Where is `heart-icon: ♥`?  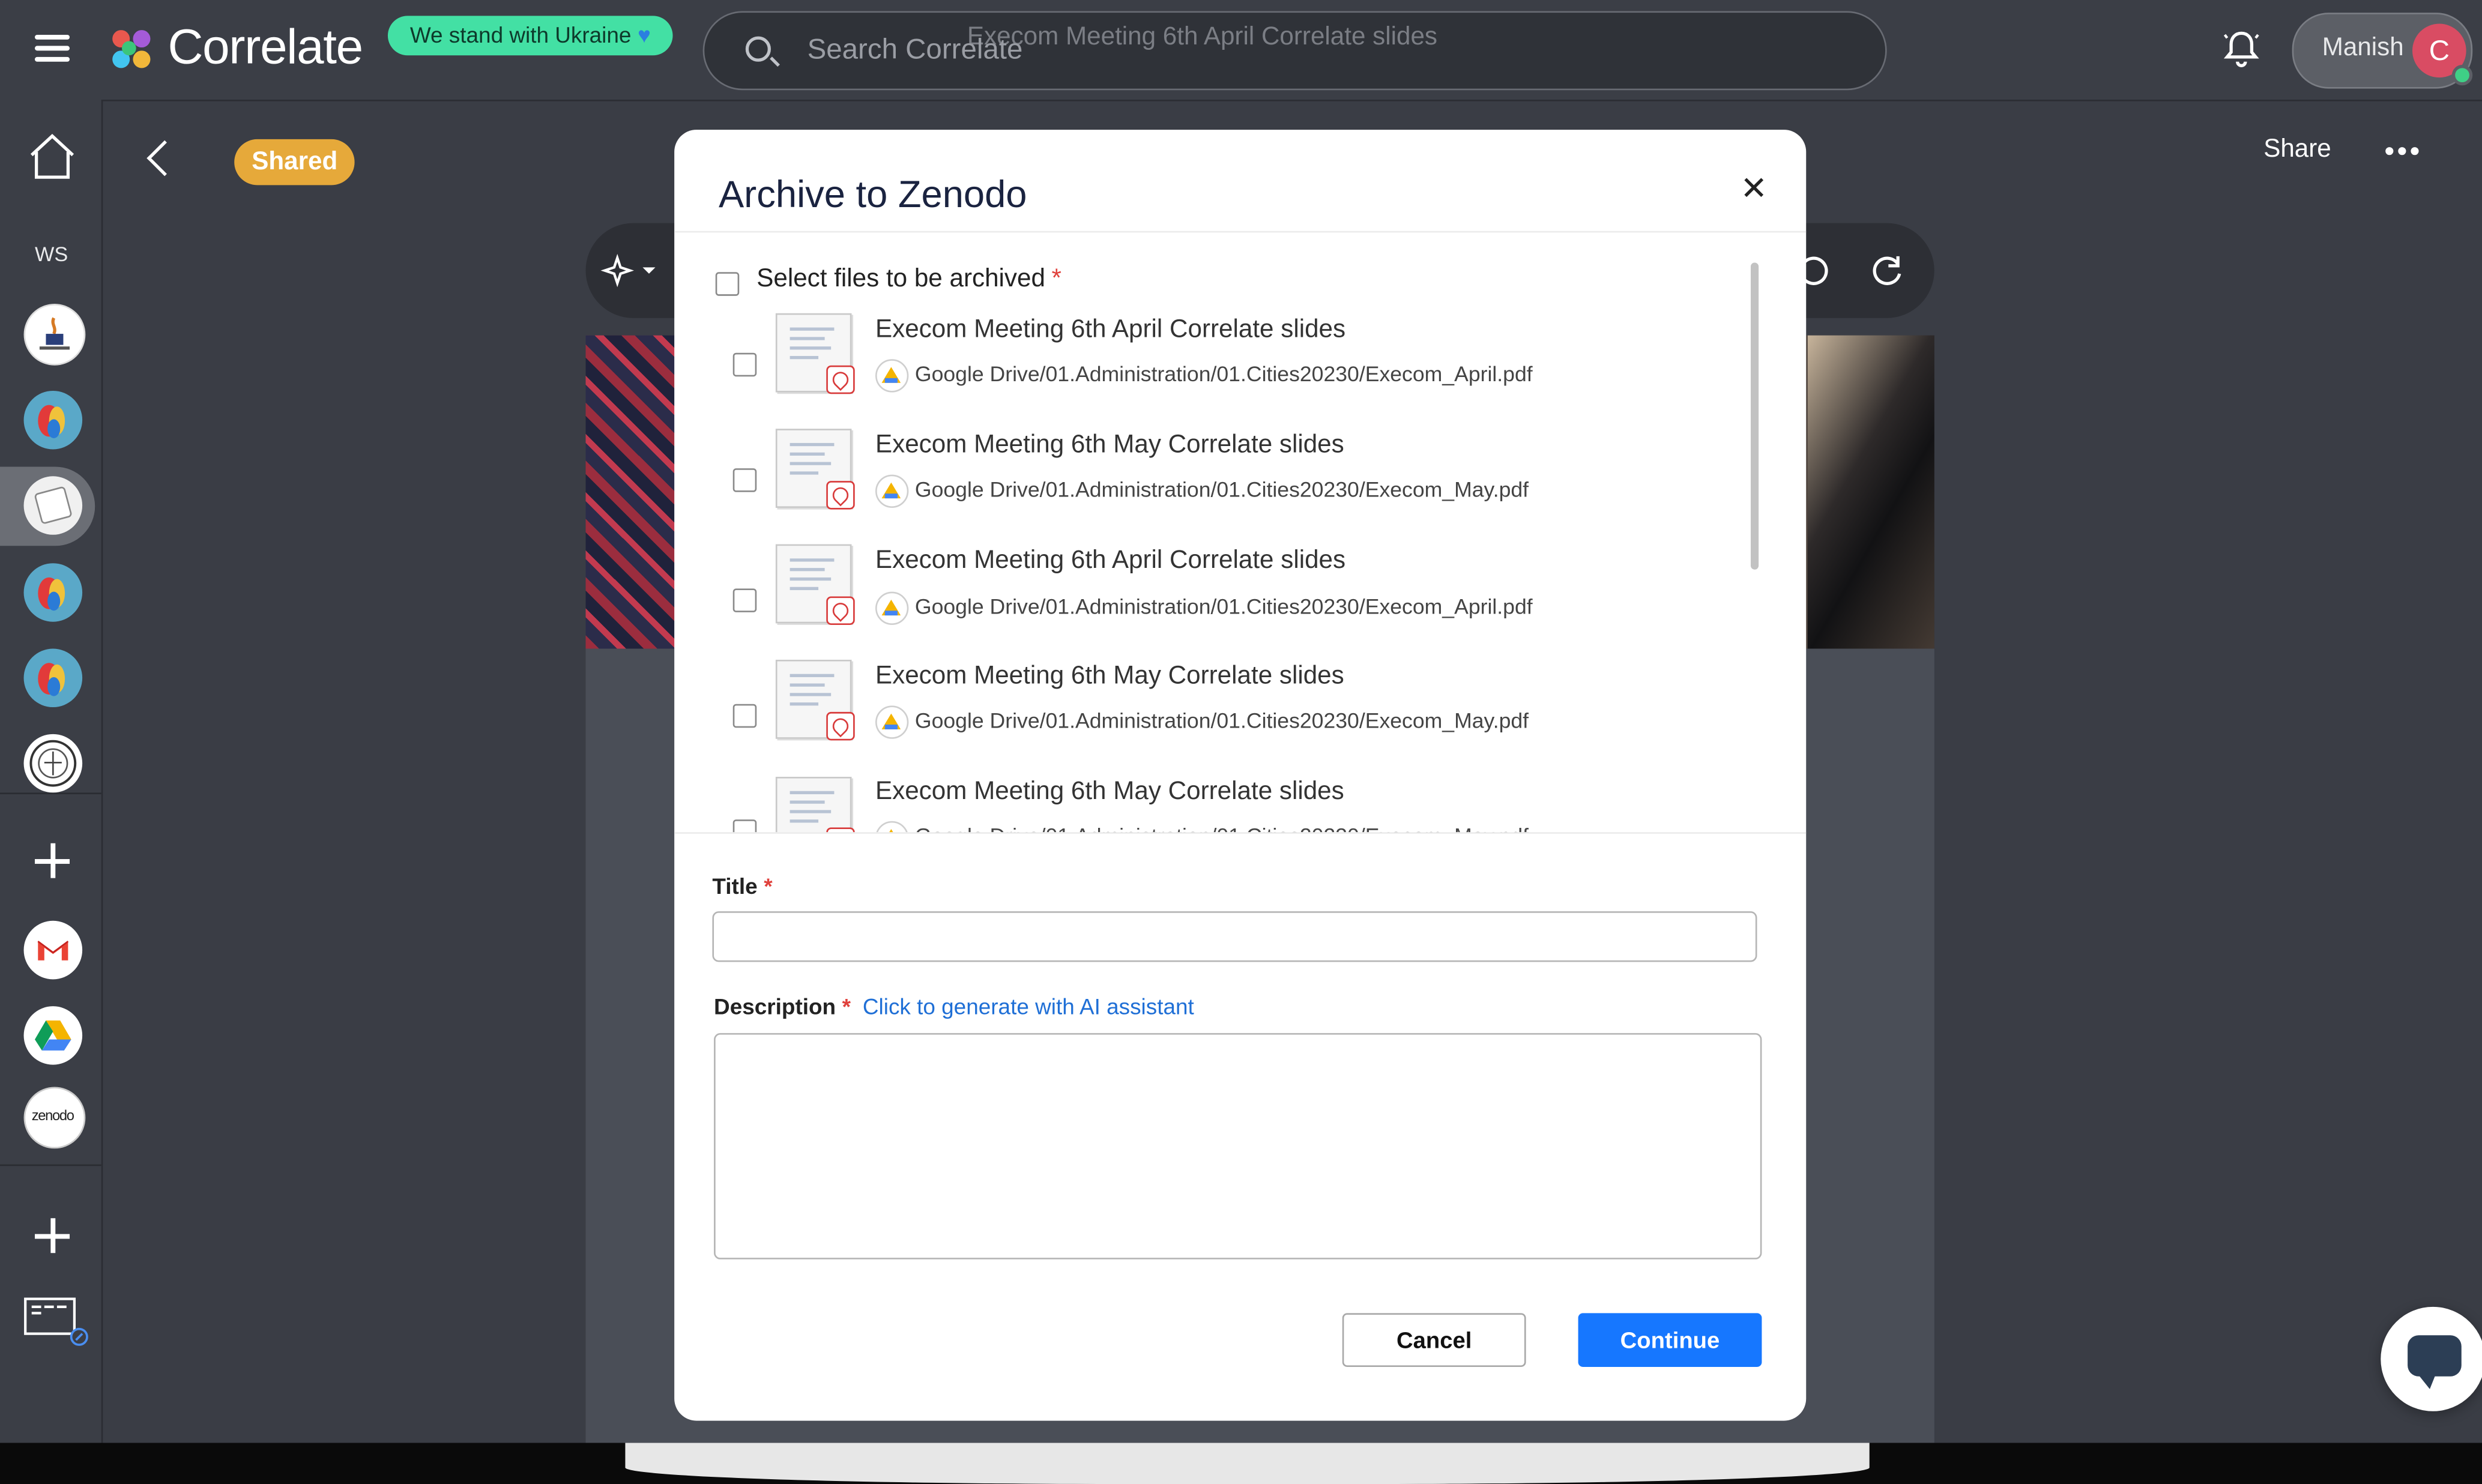
heart-icon: ♥ is located at coordinates (644, 35).